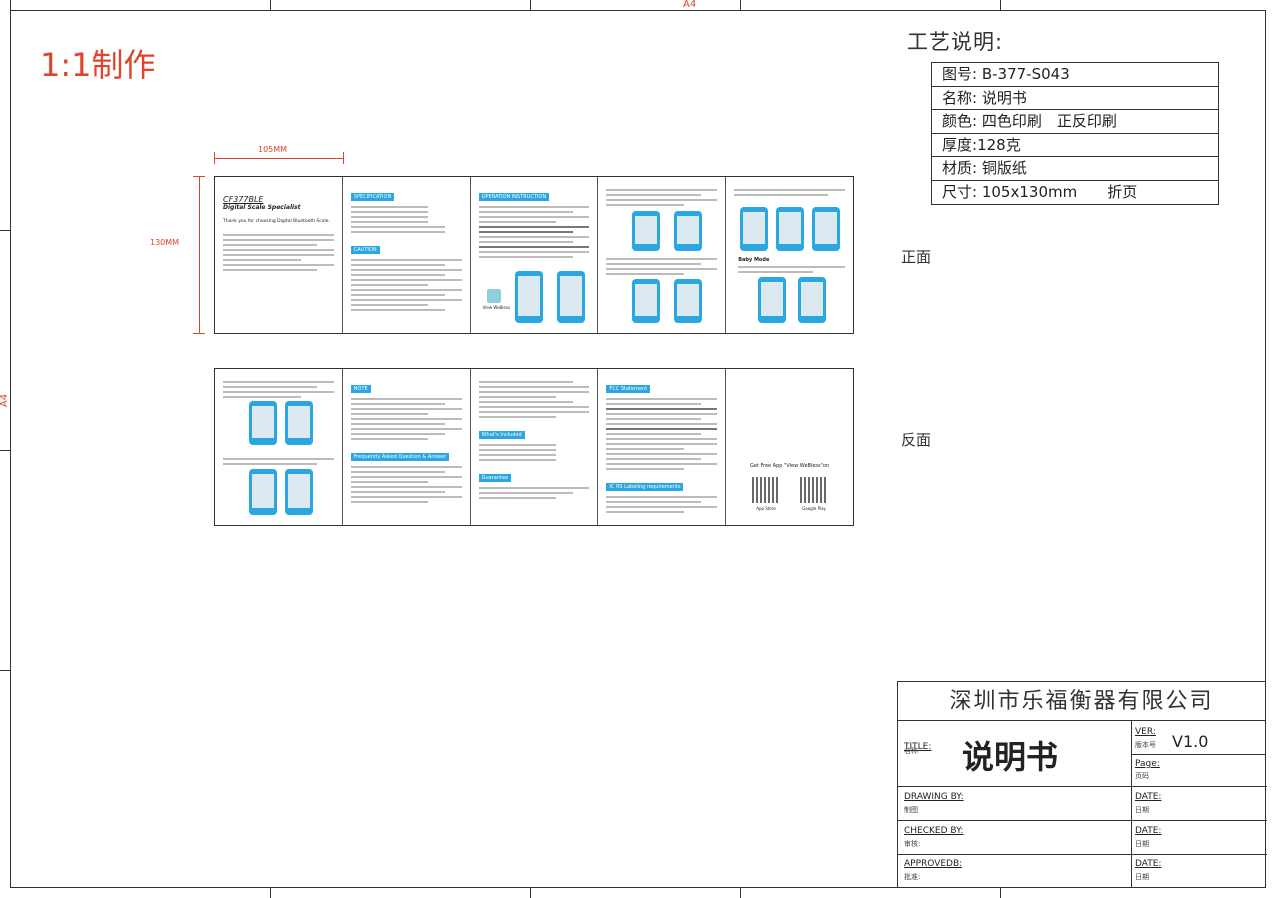 The image size is (1275, 898). What do you see at coordinates (534, 399) in the screenshot?
I see `scale-note-text` at bounding box center [534, 399].